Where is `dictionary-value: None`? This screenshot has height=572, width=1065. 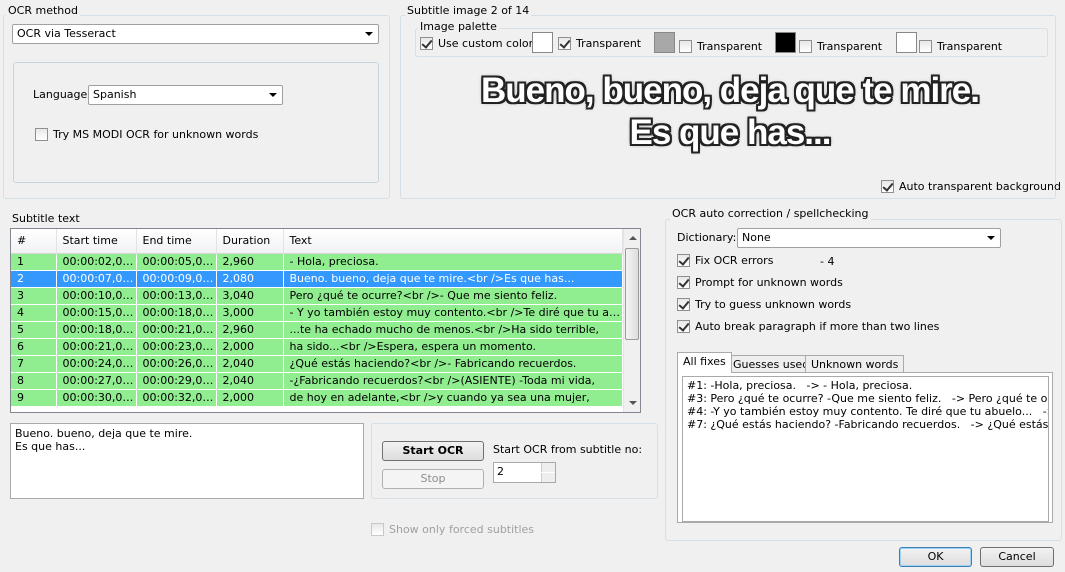 dictionary-value: None is located at coordinates (756, 237).